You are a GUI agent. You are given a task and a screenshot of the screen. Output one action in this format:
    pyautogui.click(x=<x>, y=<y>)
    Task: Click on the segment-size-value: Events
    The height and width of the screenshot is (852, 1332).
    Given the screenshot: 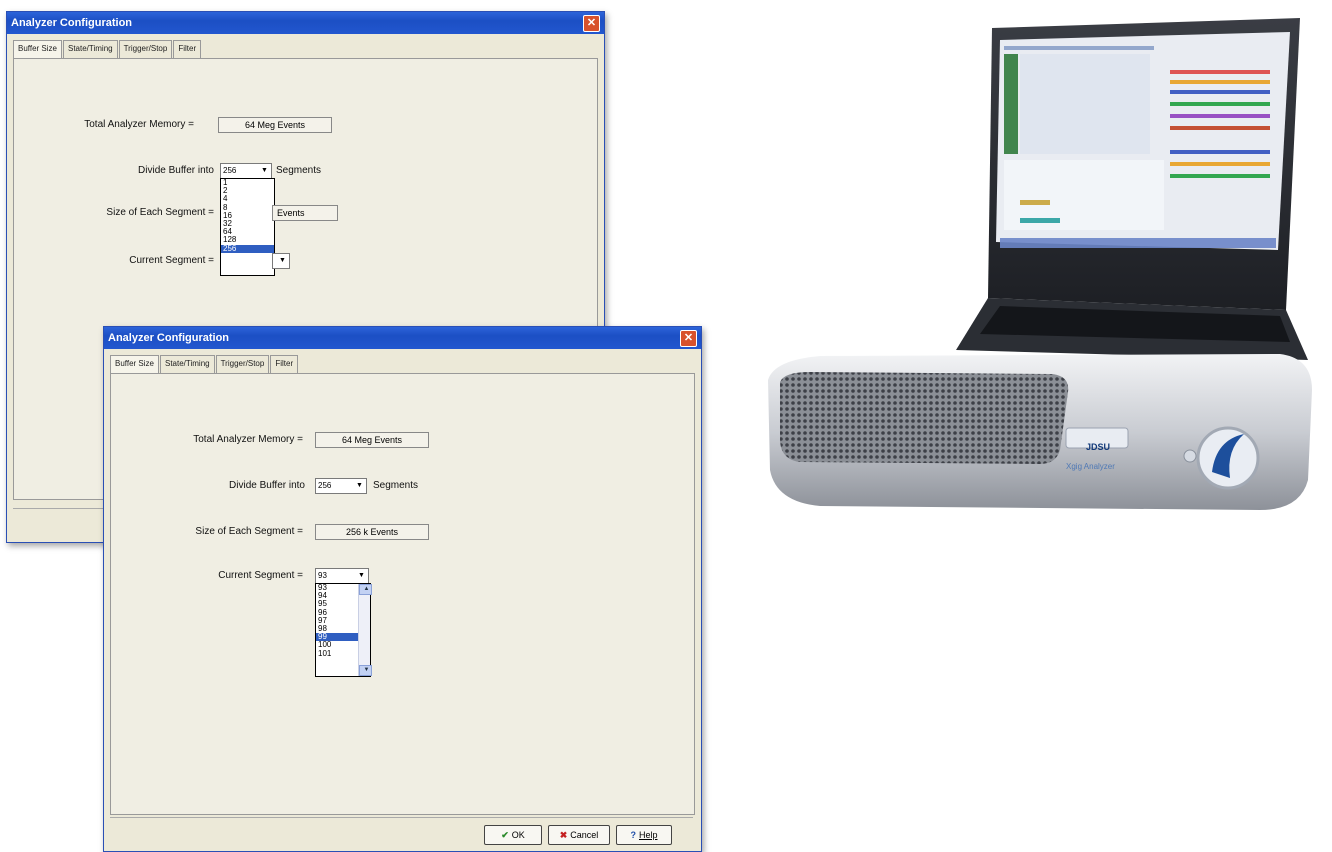 What is the action you would take?
    pyautogui.click(x=305, y=213)
    